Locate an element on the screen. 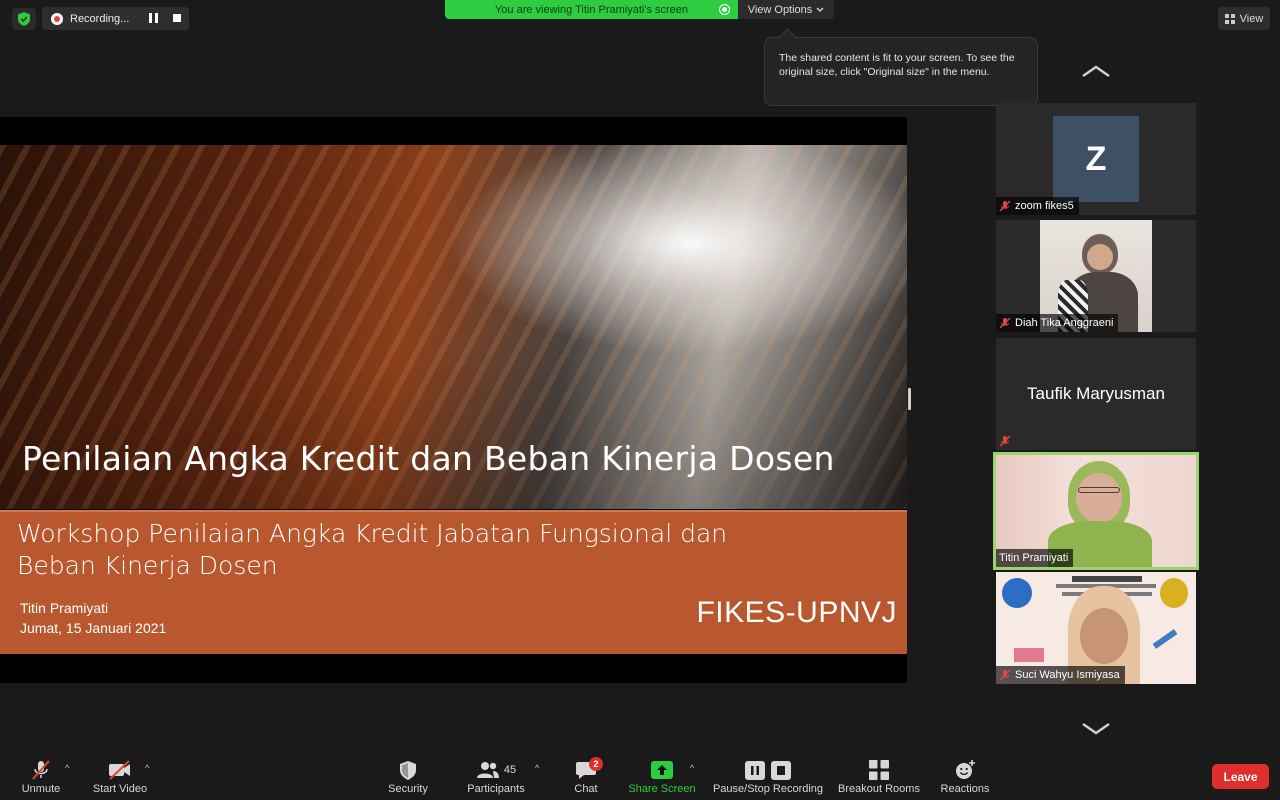  chat-label: Chat is located at coordinates (586, 789).